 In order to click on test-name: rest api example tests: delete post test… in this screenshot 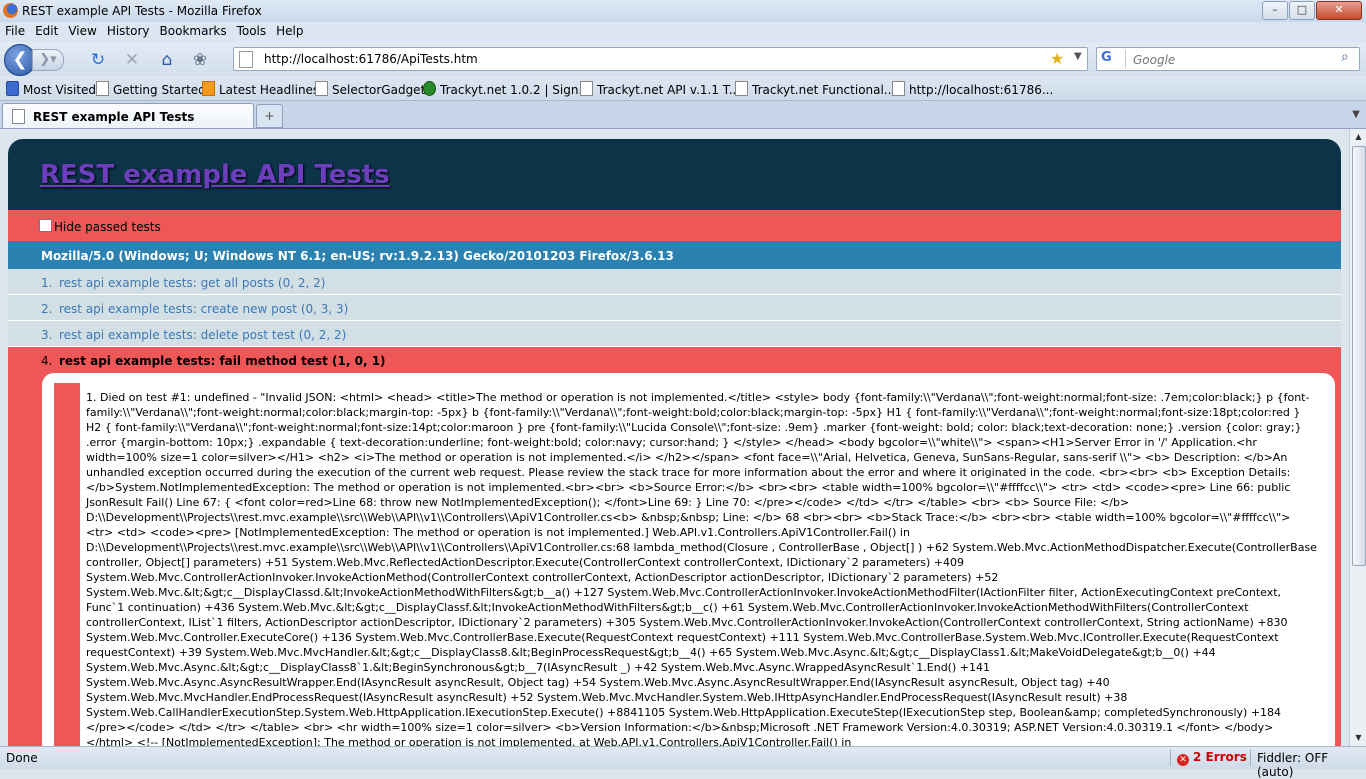, I will do `click(202, 335)`.